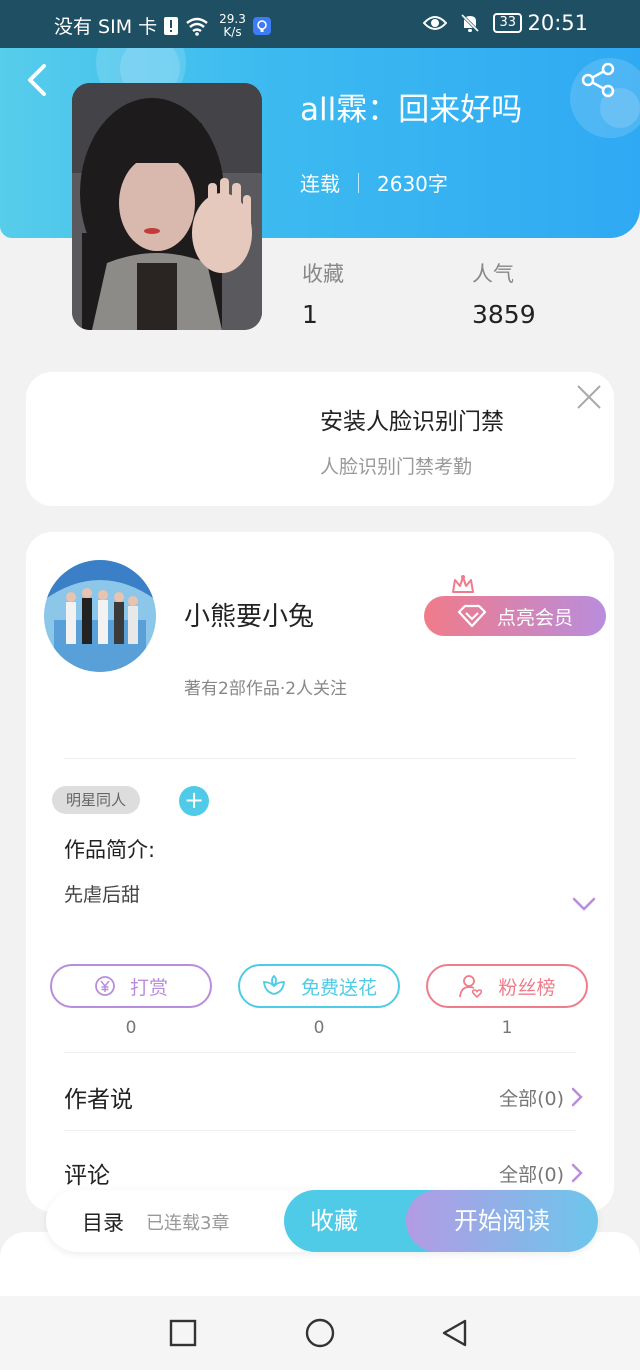 This screenshot has height=1370, width=640. I want to click on back-arrow-icon, so click(37, 80).